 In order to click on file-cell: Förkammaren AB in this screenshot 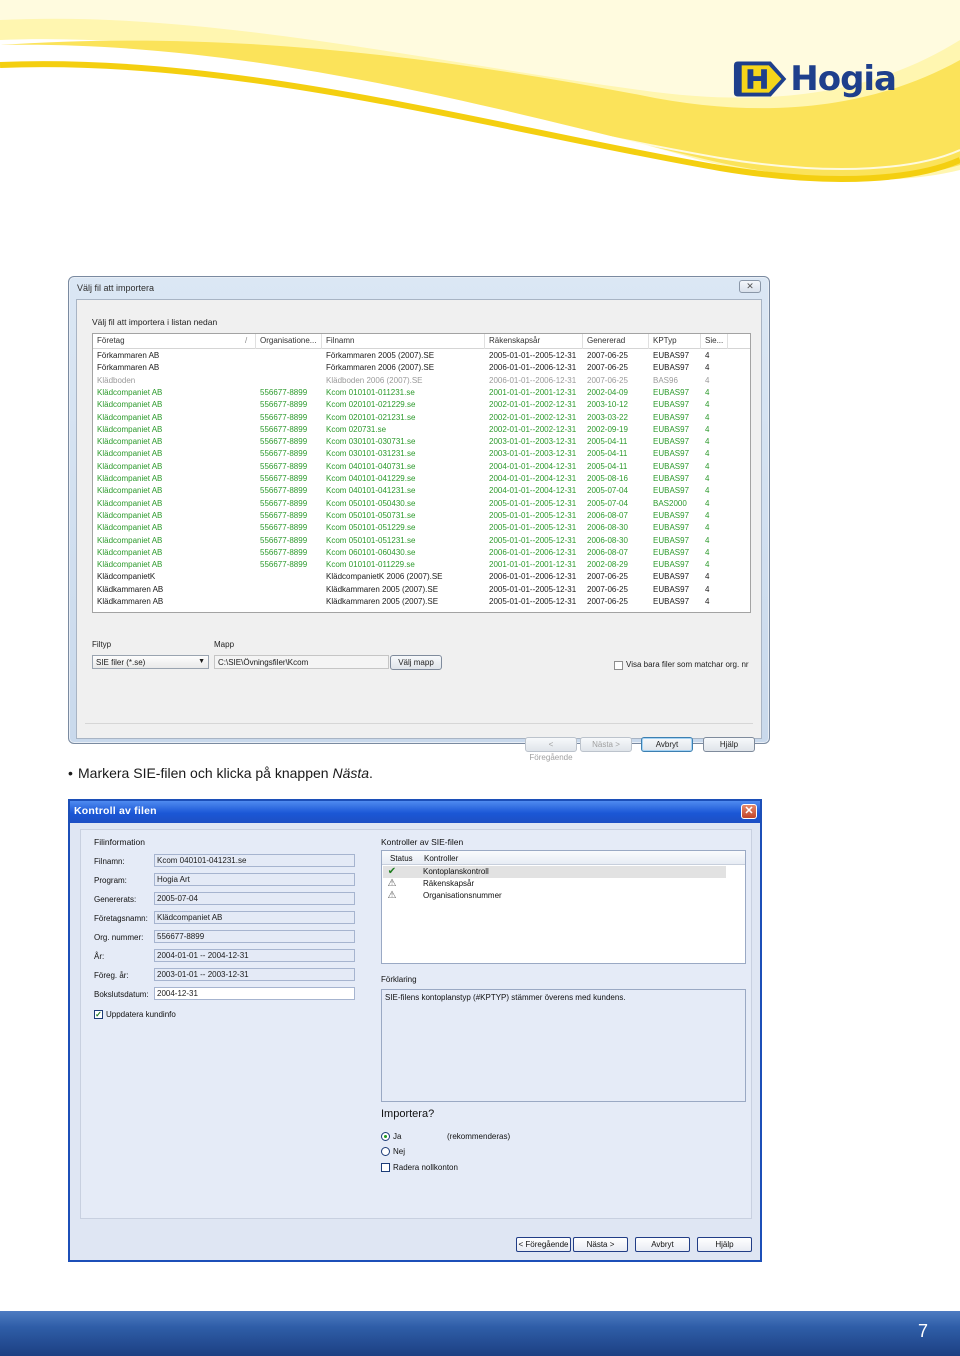, I will do `click(128, 355)`.